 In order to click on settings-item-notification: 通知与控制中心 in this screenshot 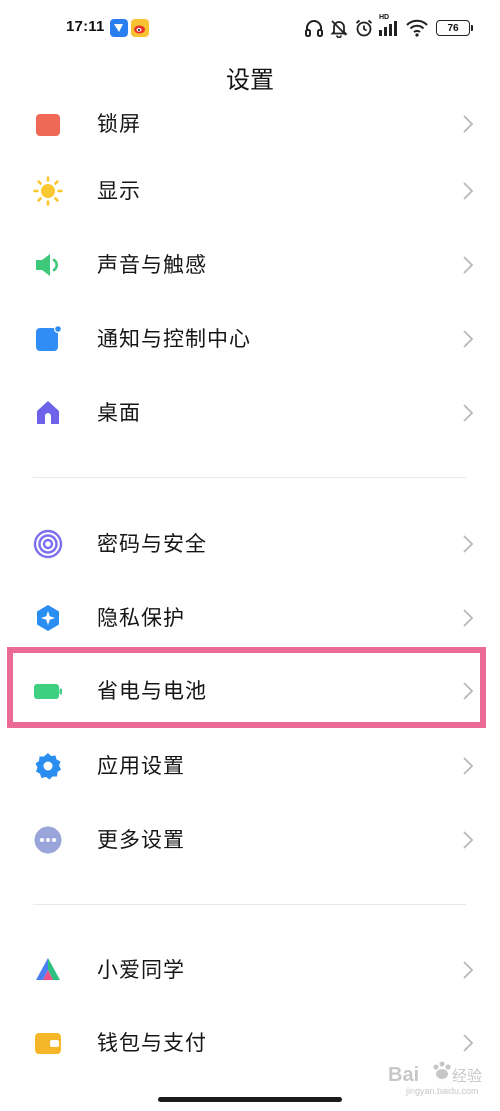, I will do `click(250, 339)`.